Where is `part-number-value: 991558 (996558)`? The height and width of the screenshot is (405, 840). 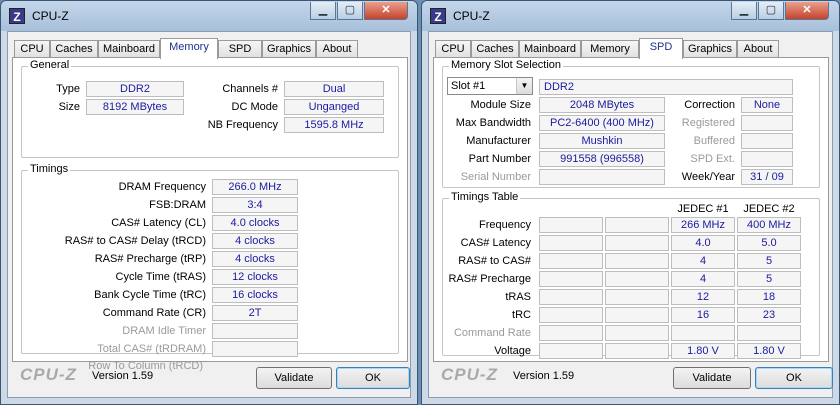 part-number-value: 991558 (996558) is located at coordinates (602, 159).